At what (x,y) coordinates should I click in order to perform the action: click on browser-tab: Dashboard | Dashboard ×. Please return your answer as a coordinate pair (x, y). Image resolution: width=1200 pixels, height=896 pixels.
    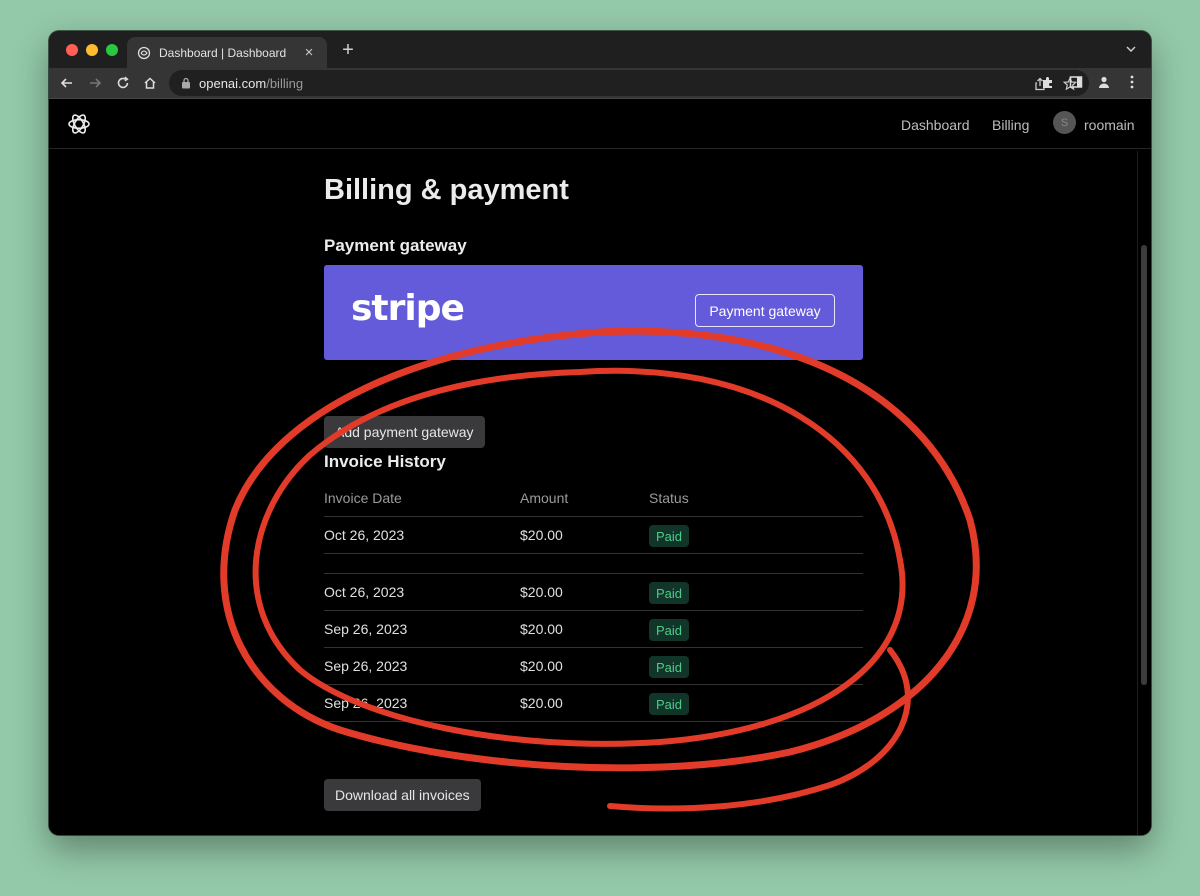
    Looking at the image, I should click on (227, 52).